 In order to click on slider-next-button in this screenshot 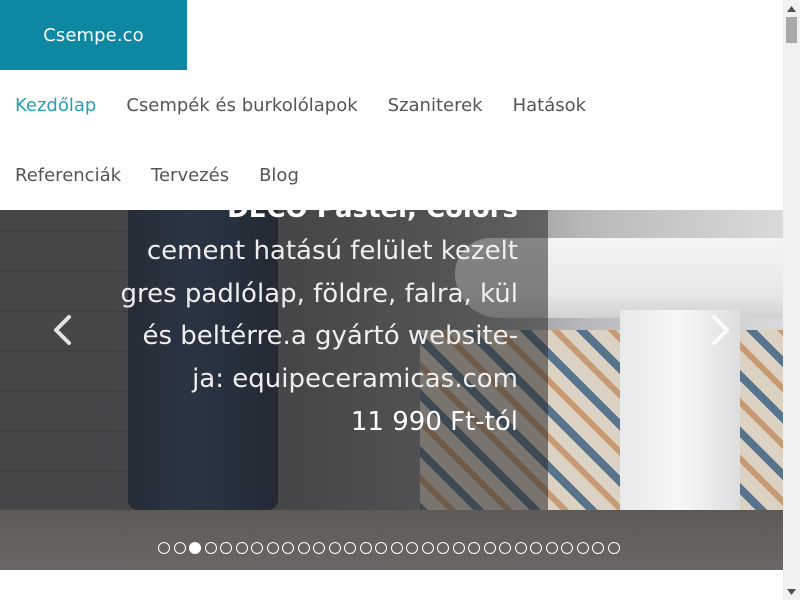, I will do `click(721, 330)`.